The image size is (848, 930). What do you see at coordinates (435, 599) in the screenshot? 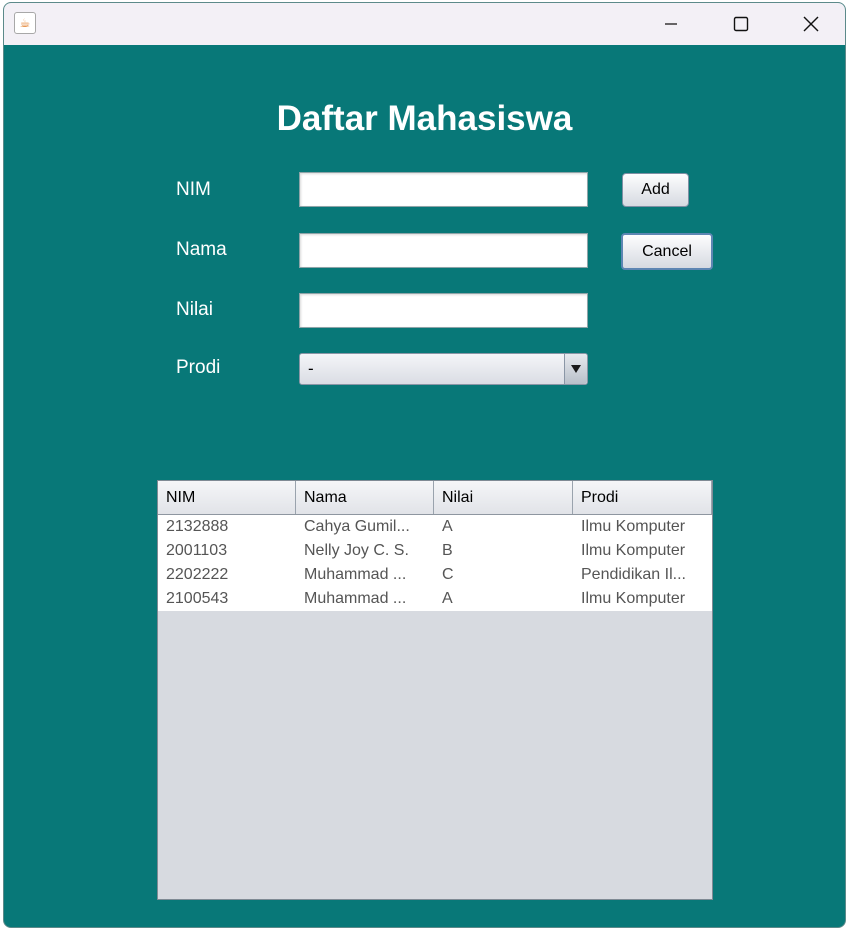
I see `table-row: 2100543 Muhammad ... A Ilmu Komputer` at bounding box center [435, 599].